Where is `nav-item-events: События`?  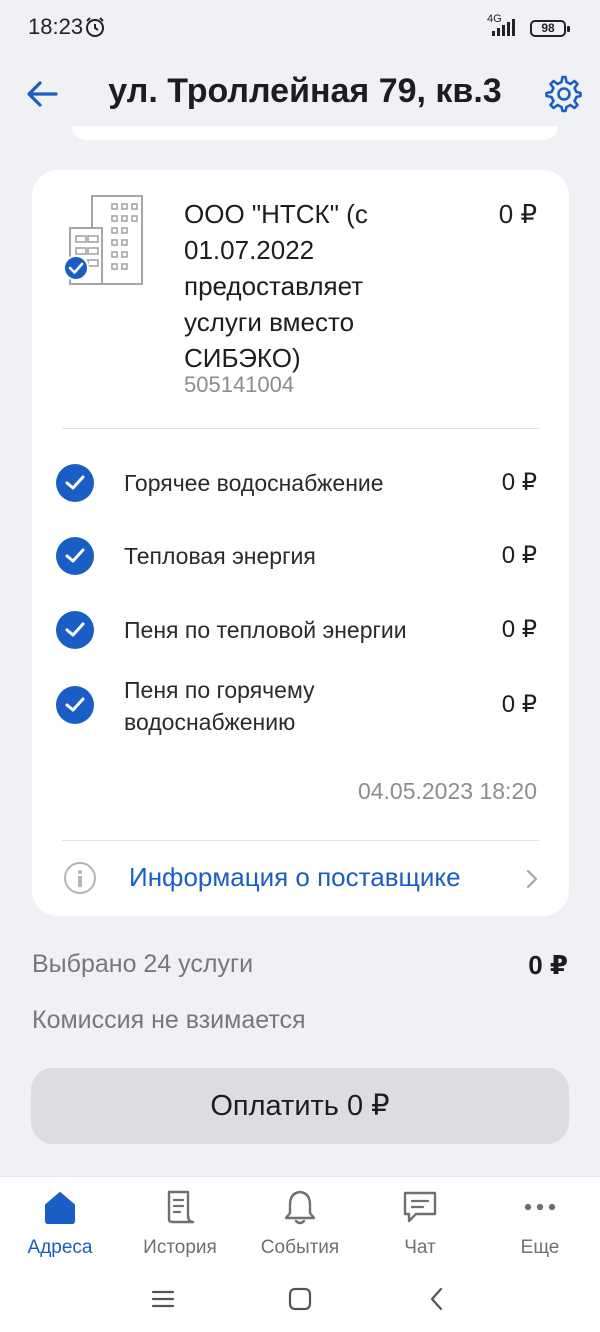
nav-item-events: События is located at coordinates (300, 1222).